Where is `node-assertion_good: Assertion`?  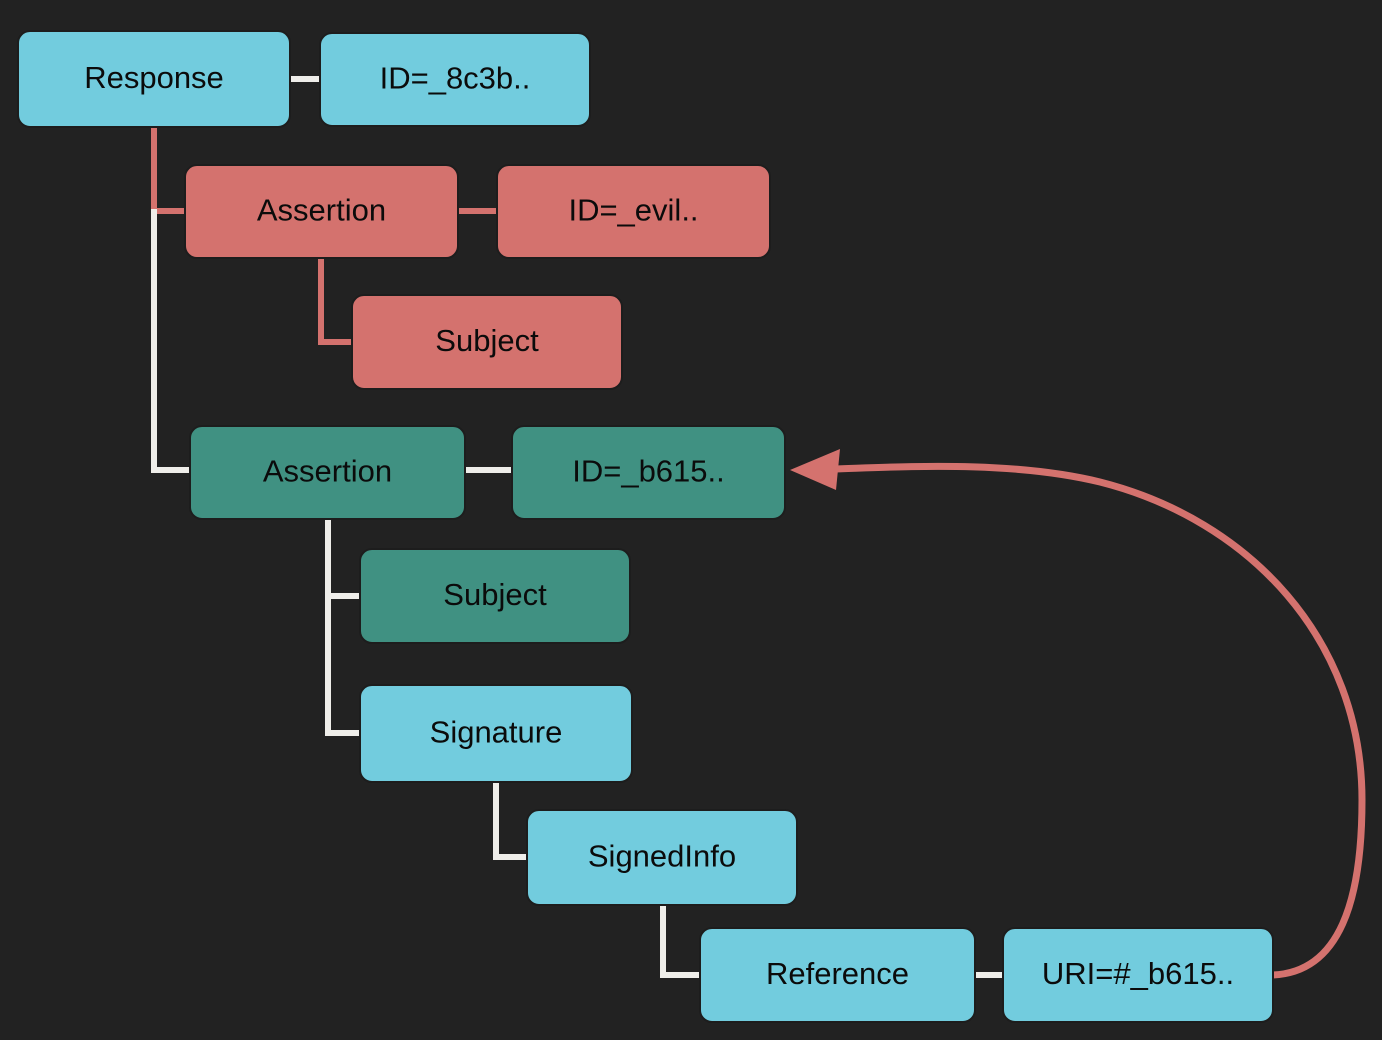
node-assertion_good: Assertion is located at coordinates (327, 472).